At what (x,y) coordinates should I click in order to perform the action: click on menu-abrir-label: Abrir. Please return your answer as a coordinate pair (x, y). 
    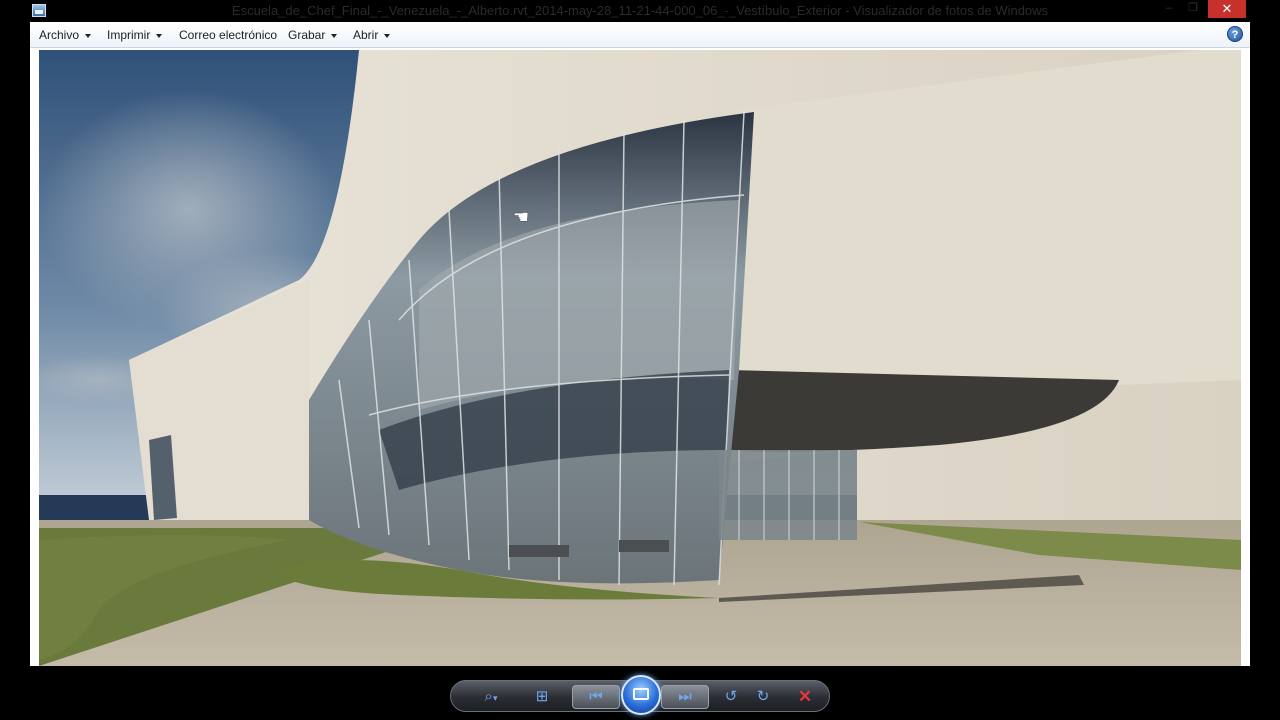
    Looking at the image, I should click on (366, 35).